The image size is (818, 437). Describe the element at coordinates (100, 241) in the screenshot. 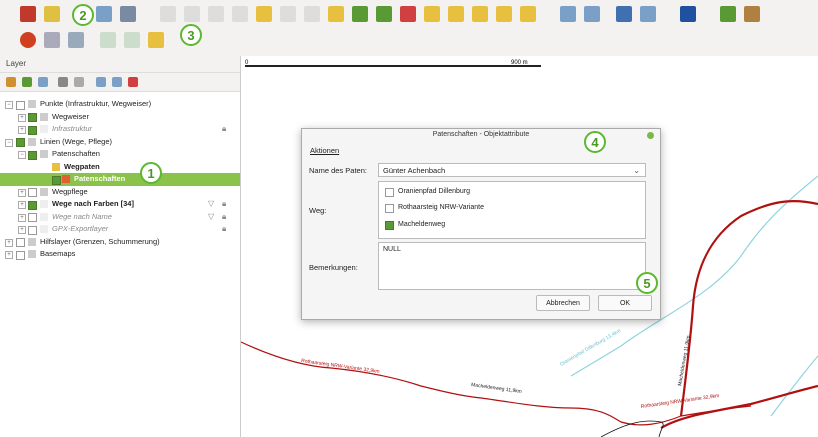

I see `layer-label: Hilfslayer (Grenzen, Schummerung)` at that location.